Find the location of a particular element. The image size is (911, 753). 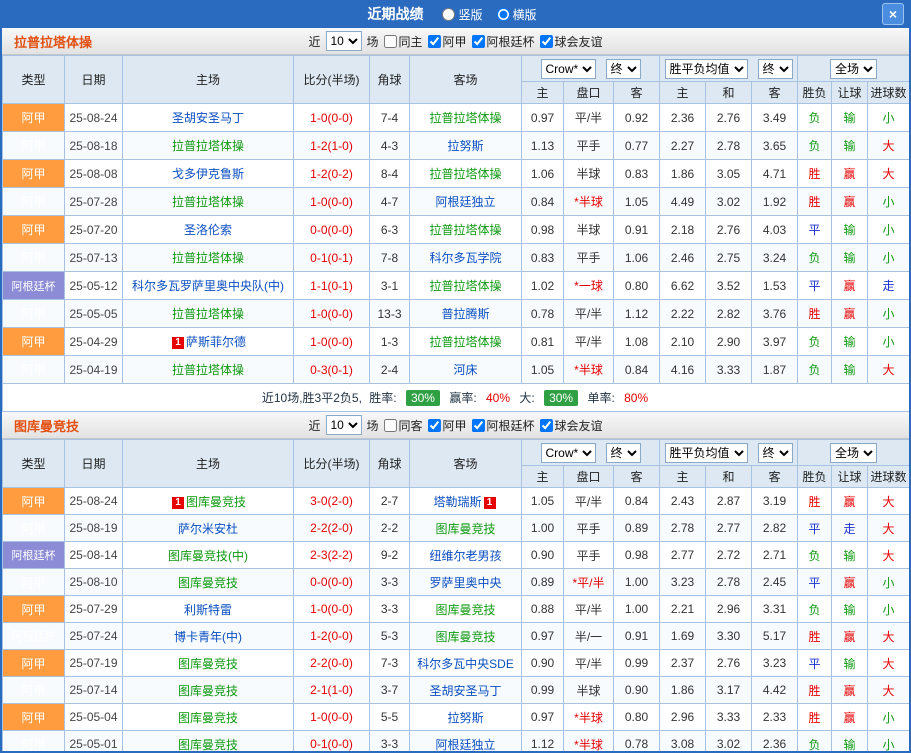

away-team-link: 科尔多瓦中央SDE is located at coordinates (465, 664).